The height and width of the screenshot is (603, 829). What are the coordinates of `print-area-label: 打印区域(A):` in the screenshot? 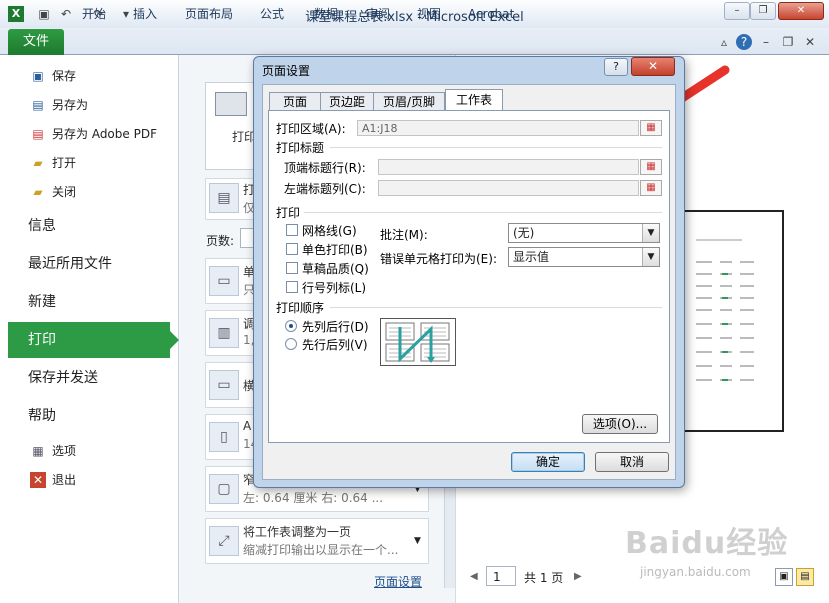 It's located at (311, 129).